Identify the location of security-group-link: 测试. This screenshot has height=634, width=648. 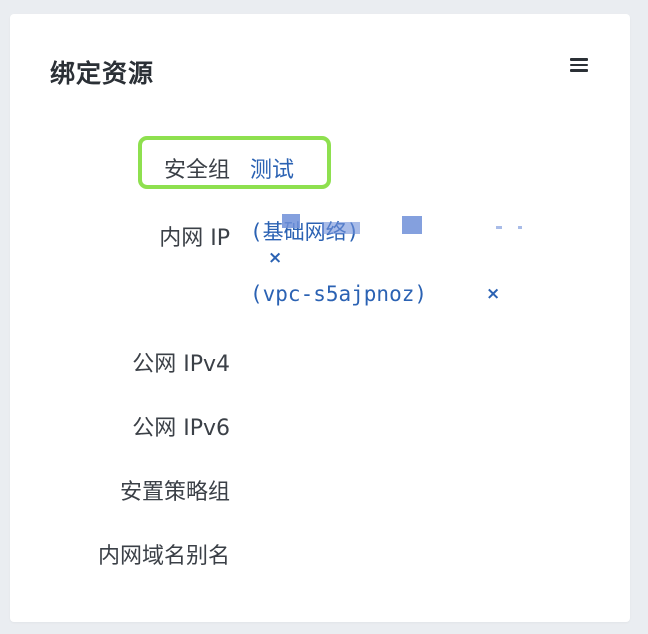
(272, 168).